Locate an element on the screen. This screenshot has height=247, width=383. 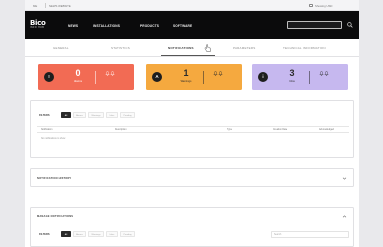
currency-checkbox-label: Showing USD is located at coordinates (324, 5).